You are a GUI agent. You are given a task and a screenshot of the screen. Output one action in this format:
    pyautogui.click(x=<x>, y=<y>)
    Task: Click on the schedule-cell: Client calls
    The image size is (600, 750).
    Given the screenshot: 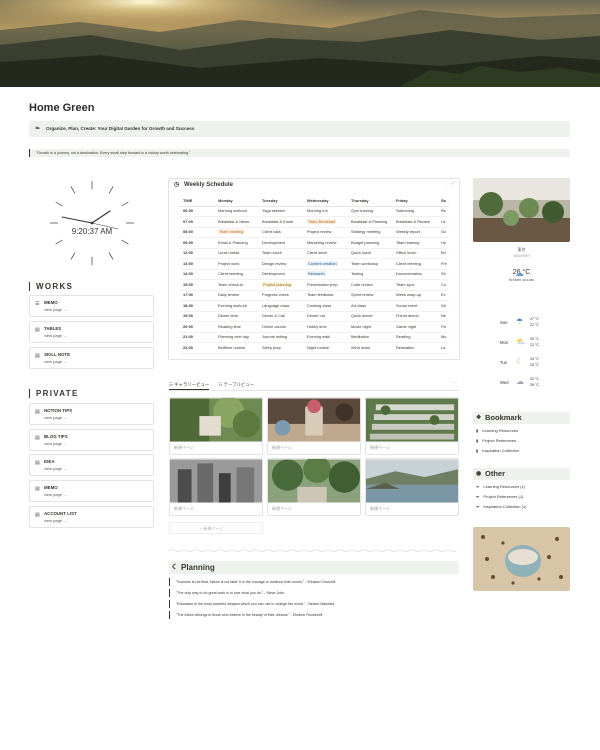 What is the action you would take?
    pyautogui.click(x=280, y=232)
    